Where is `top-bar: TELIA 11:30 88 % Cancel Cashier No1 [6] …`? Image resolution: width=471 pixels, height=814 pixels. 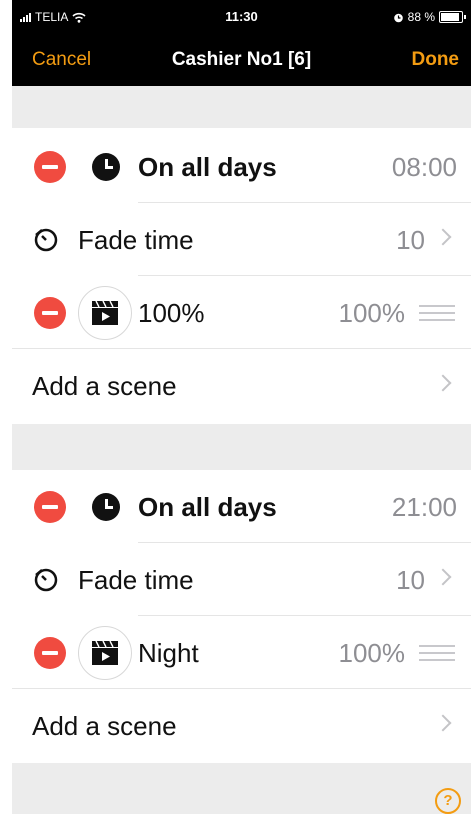 top-bar: TELIA 11:30 88 % Cancel Cashier No1 [6] … is located at coordinates (241, 43).